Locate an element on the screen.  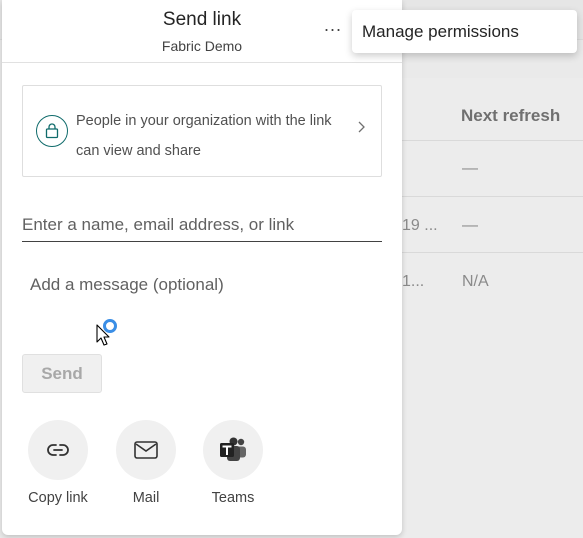
send-button: Send is located at coordinates (62, 373).